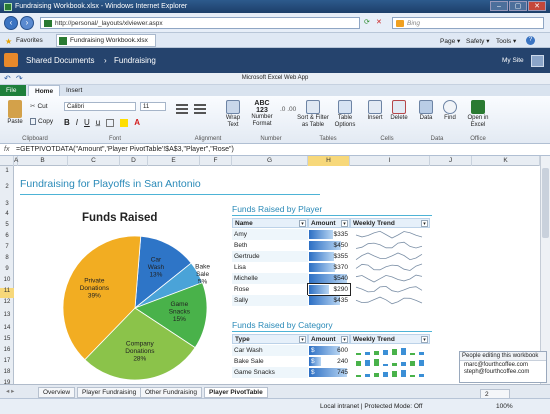  Describe the element at coordinates (270, 161) in the screenshot. I see `col-header-g: G` at that location.